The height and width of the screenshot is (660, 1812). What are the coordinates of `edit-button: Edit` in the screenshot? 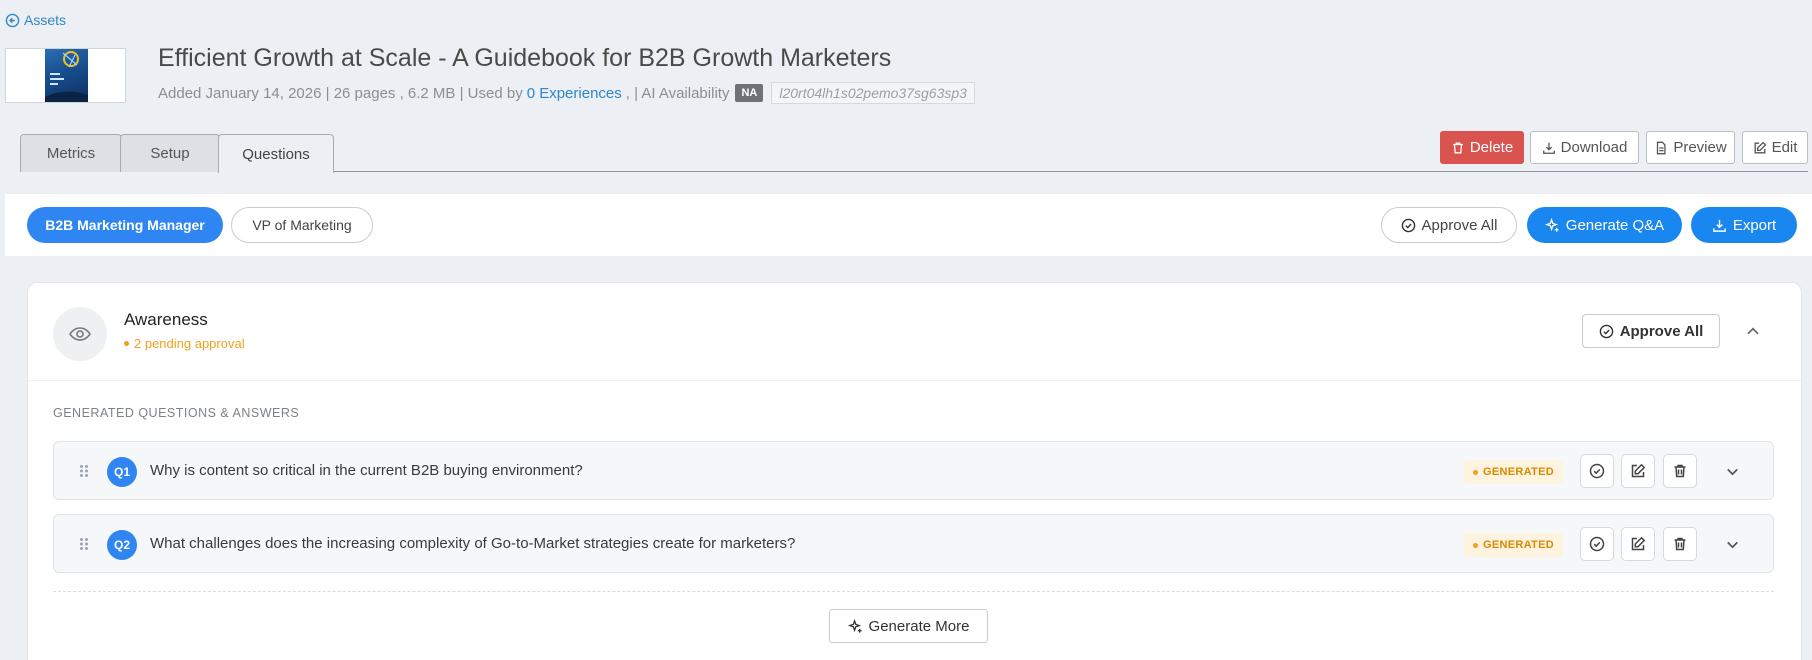 It's located at (1775, 147).